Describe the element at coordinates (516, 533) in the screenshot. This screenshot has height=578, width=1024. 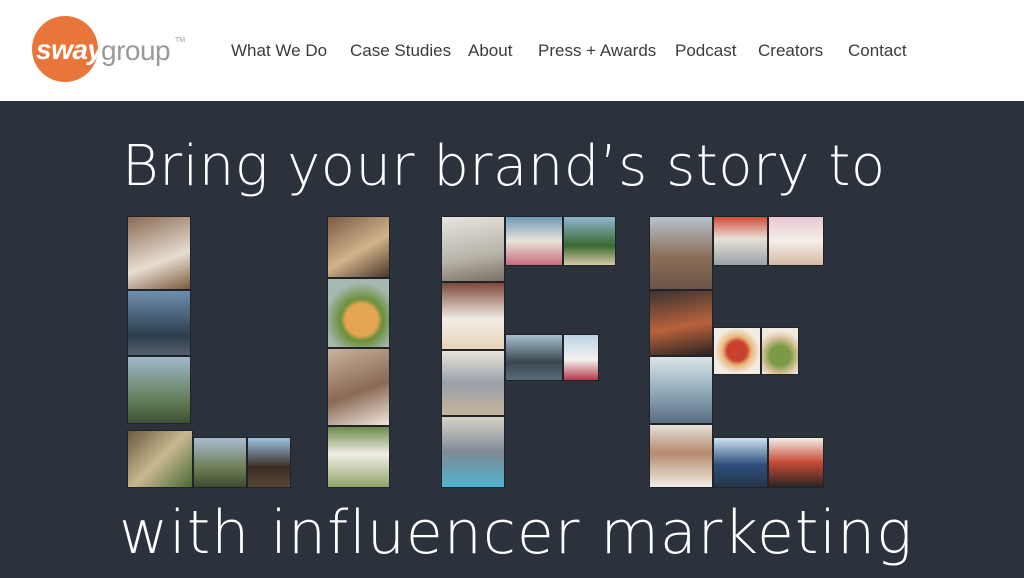
I see `hero-headline-bottom: with influencer marketing` at that location.